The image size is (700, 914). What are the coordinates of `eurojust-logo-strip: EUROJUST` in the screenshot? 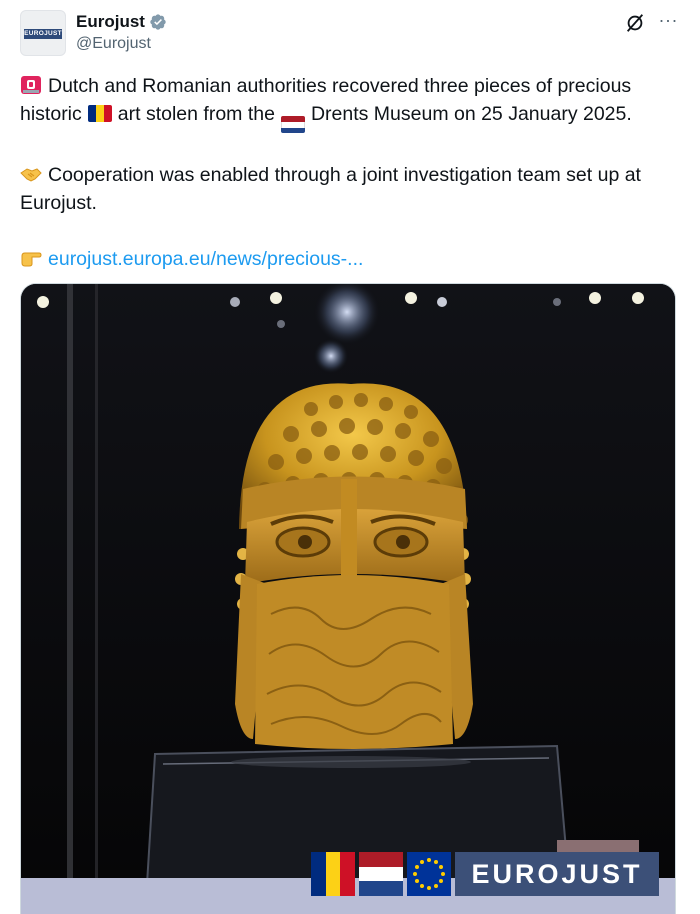 It's located at (485, 874).